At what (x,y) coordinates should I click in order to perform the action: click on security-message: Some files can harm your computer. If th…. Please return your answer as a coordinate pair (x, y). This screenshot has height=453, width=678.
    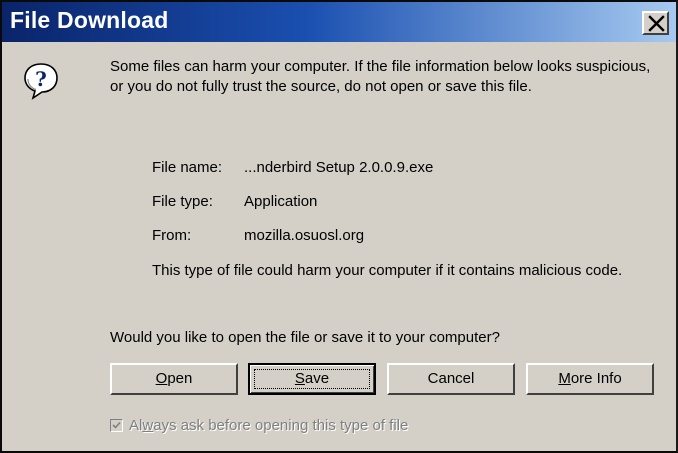
    Looking at the image, I should click on (380, 76).